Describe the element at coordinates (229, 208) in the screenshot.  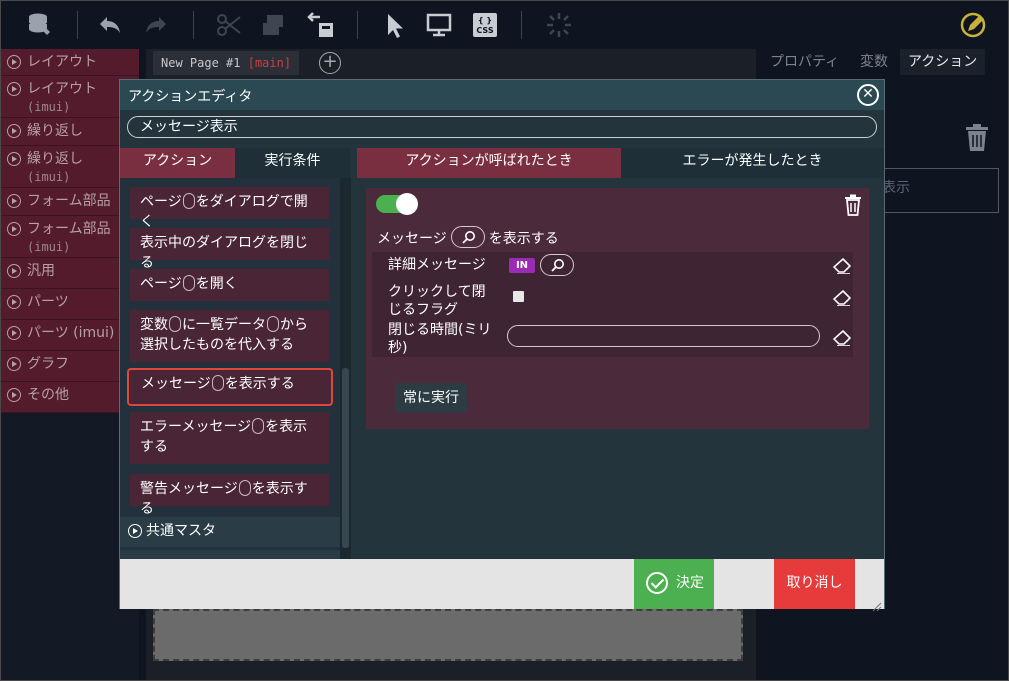
I see `list-item-open-page-dialog: ページ をダイアログで開く` at that location.